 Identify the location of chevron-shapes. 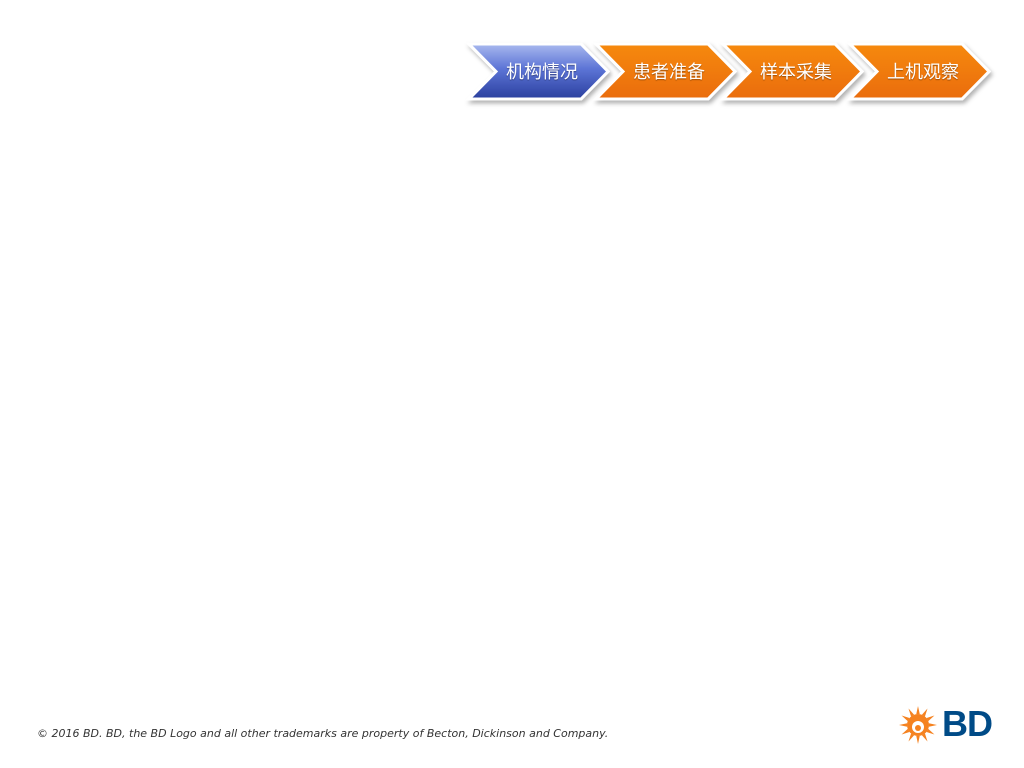
(728, 71).